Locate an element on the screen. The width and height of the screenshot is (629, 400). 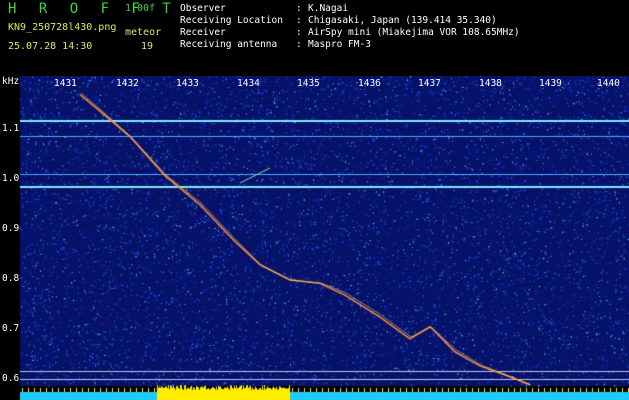
y-tick-label: 1.1 is located at coordinates (11, 128).